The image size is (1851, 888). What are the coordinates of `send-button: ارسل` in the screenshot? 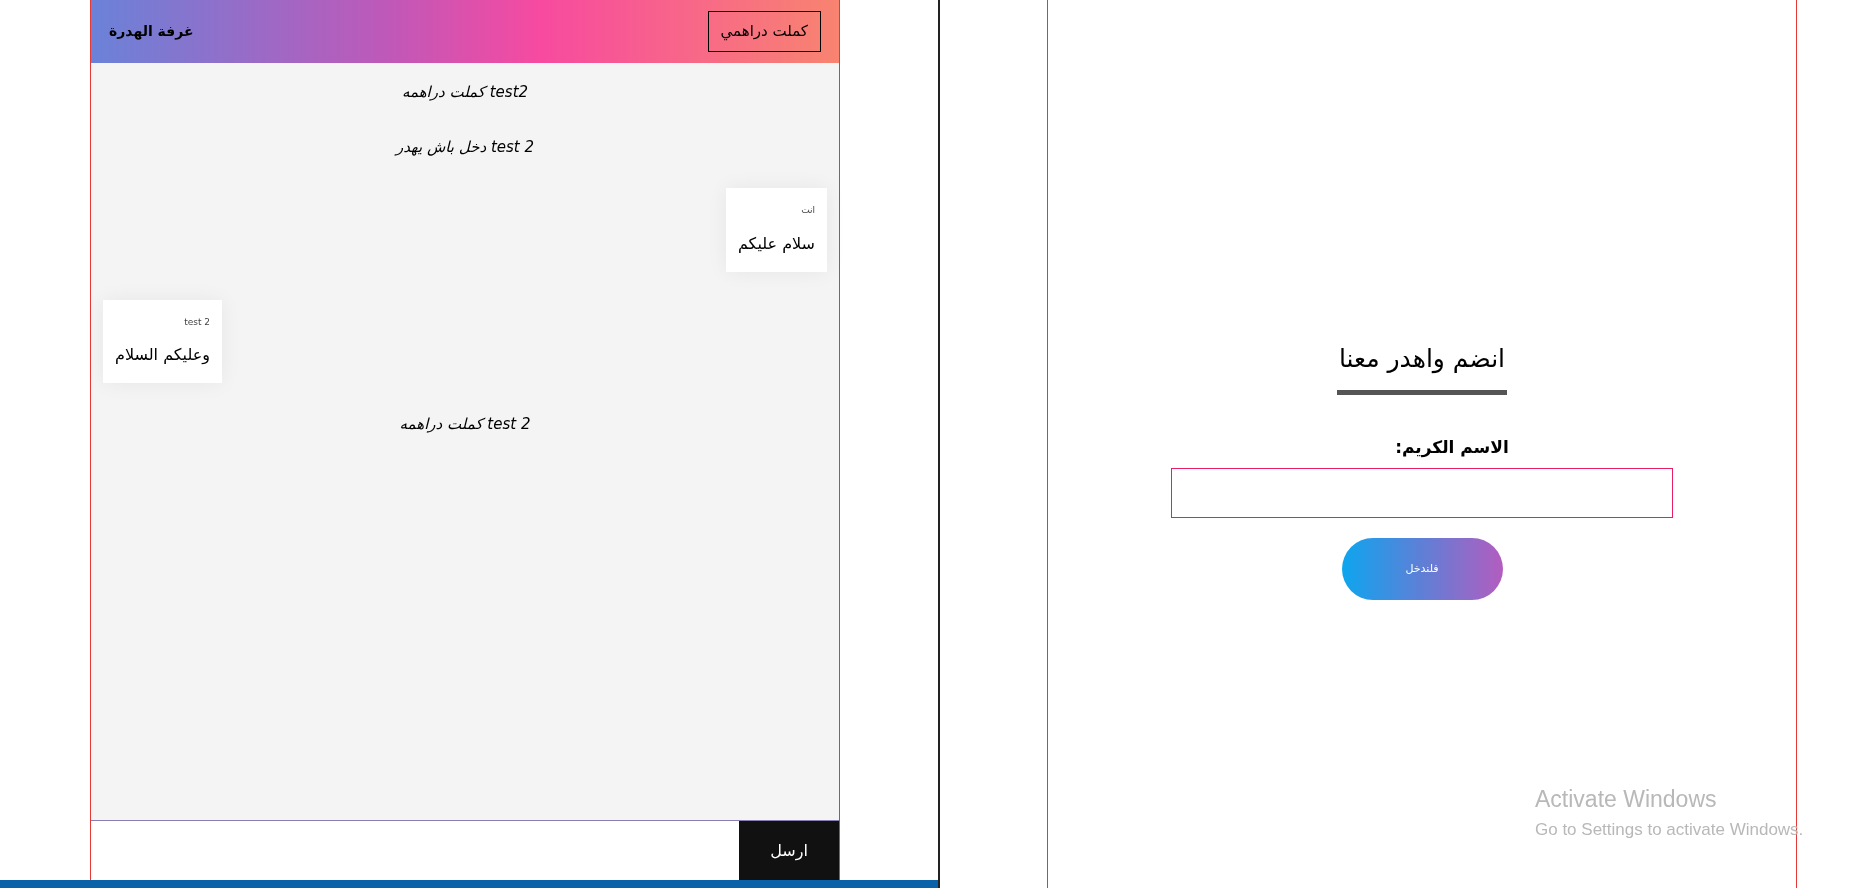 It's located at (789, 850).